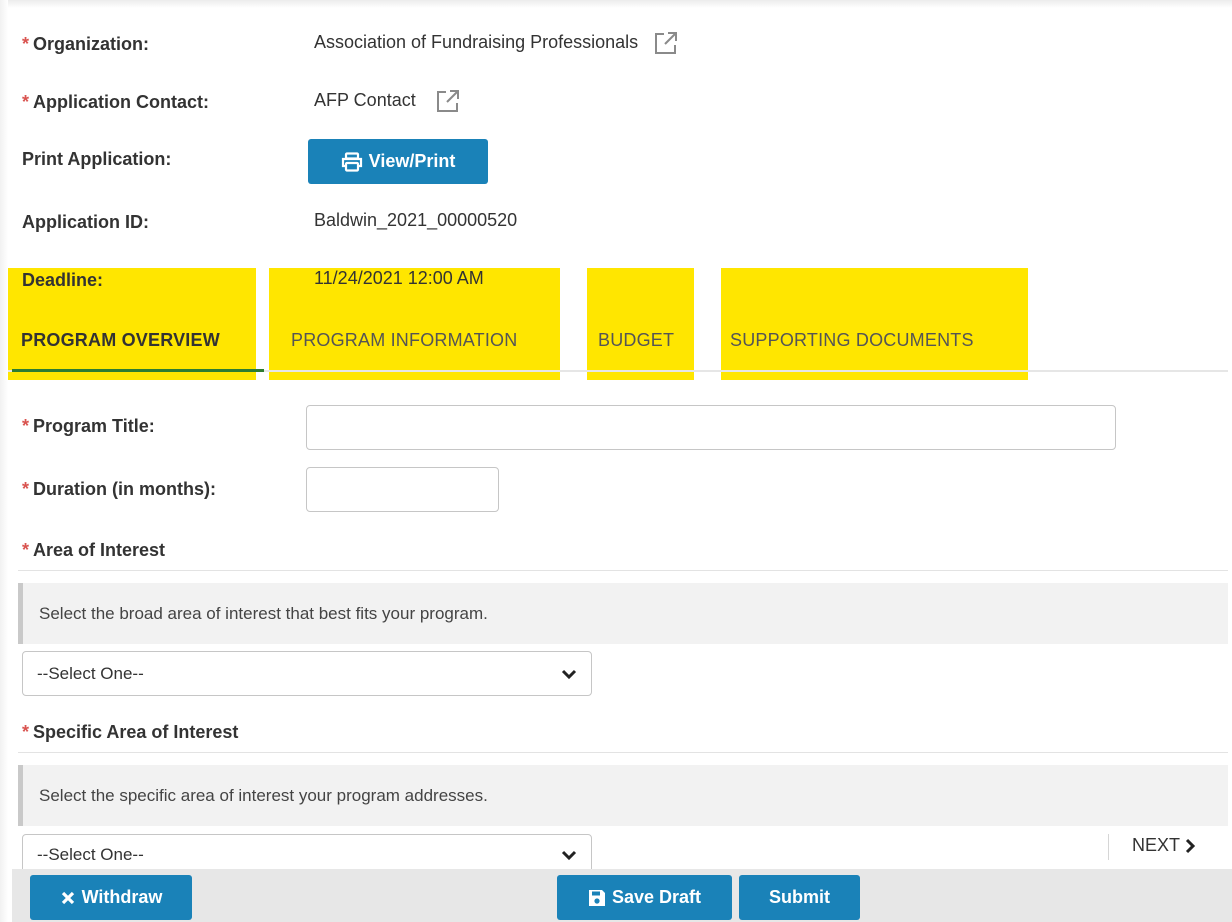 Image resolution: width=1232 pixels, height=922 pixels. What do you see at coordinates (616, 4) in the screenshot?
I see `top-shadow` at bounding box center [616, 4].